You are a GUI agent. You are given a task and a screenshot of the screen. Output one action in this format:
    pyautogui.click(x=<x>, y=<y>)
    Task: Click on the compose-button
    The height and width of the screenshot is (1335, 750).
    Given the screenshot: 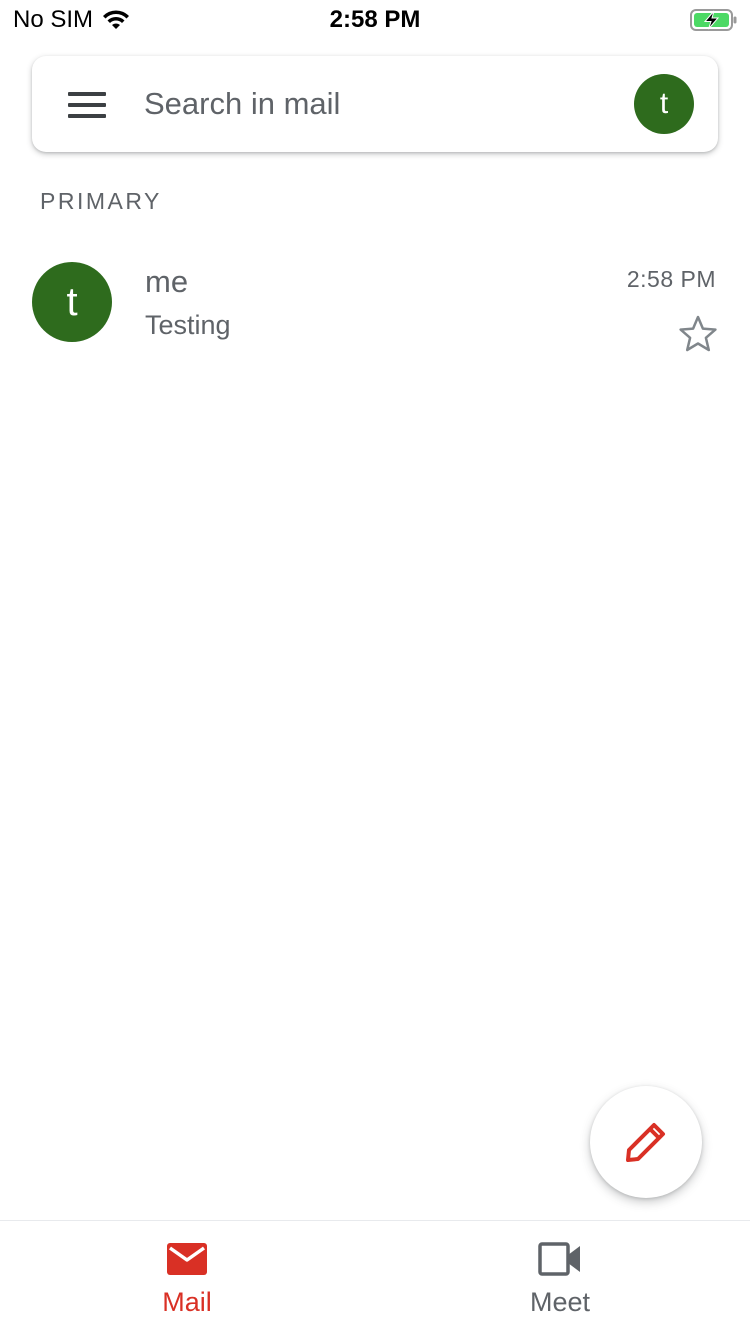 What is the action you would take?
    pyautogui.click(x=646, y=1142)
    